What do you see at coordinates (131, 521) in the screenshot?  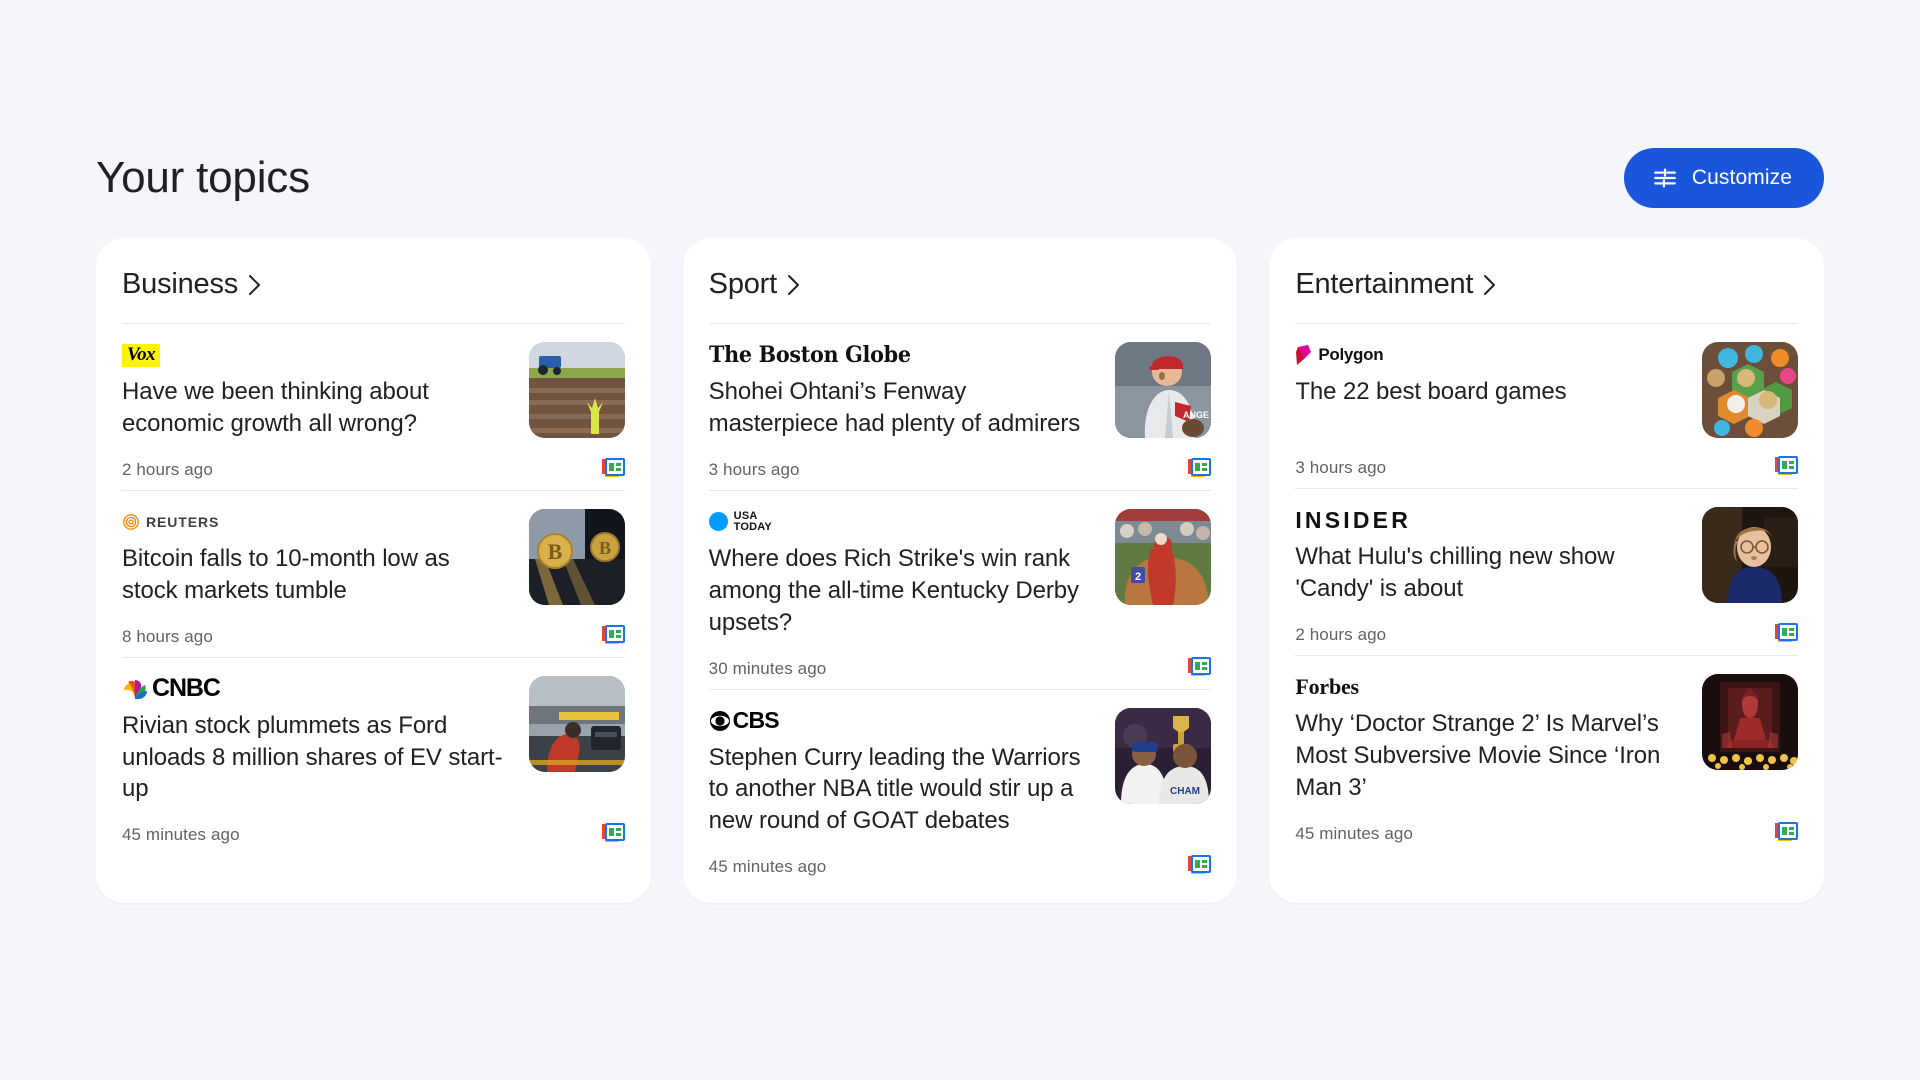 I see `reuters-mark-icon` at bounding box center [131, 521].